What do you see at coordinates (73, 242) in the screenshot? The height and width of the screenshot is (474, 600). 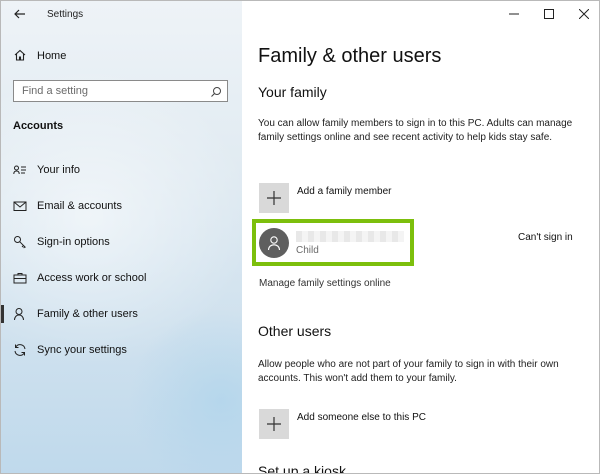 I see `sidebar-item-label: Sign-in options` at bounding box center [73, 242].